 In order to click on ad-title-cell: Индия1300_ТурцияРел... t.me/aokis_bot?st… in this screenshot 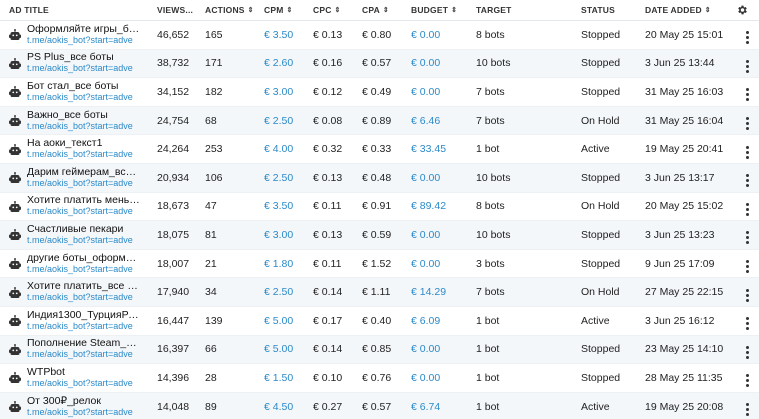, I will do `click(78, 321)`.